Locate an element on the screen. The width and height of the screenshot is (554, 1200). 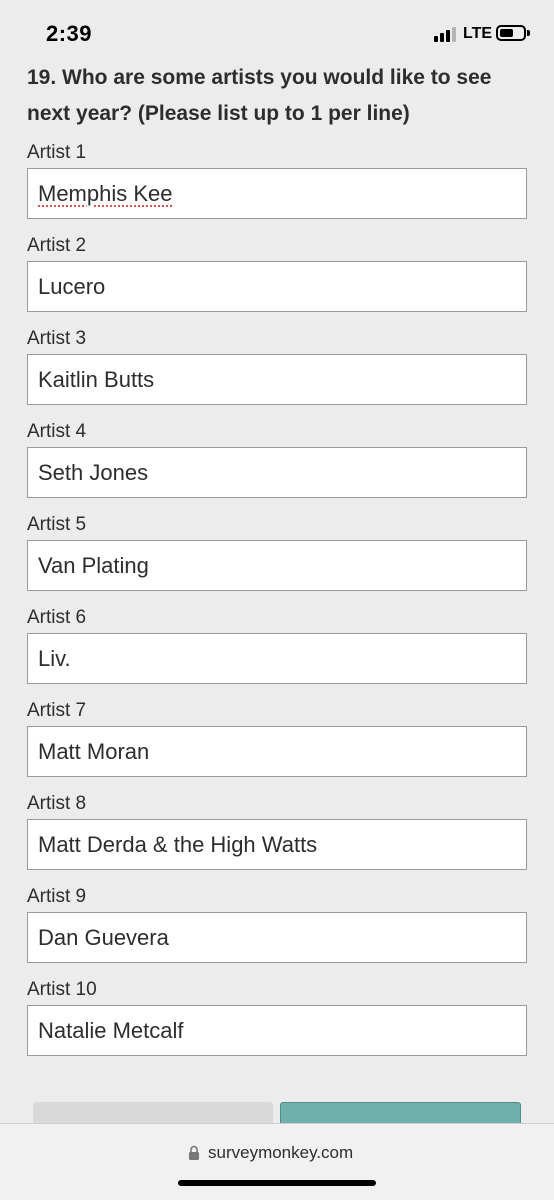
battery-icon is located at coordinates (513, 33).